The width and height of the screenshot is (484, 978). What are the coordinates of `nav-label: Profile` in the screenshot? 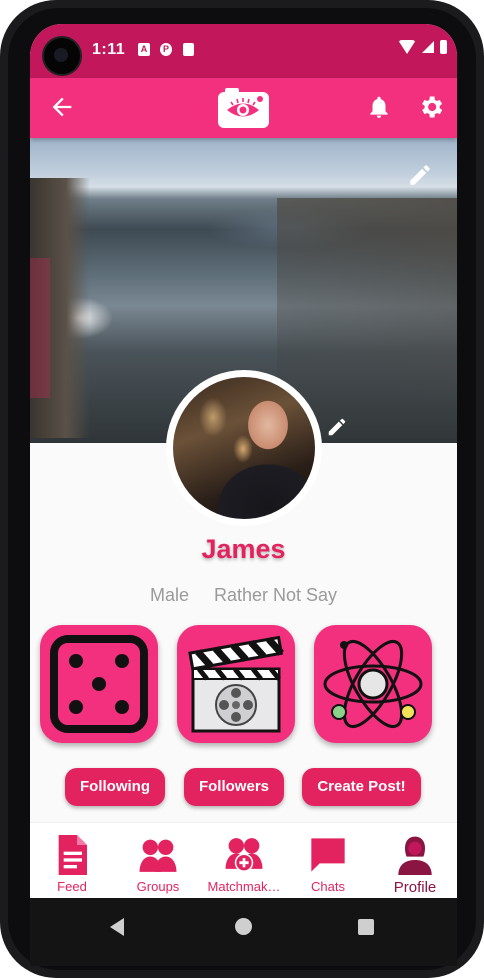 It's located at (415, 887).